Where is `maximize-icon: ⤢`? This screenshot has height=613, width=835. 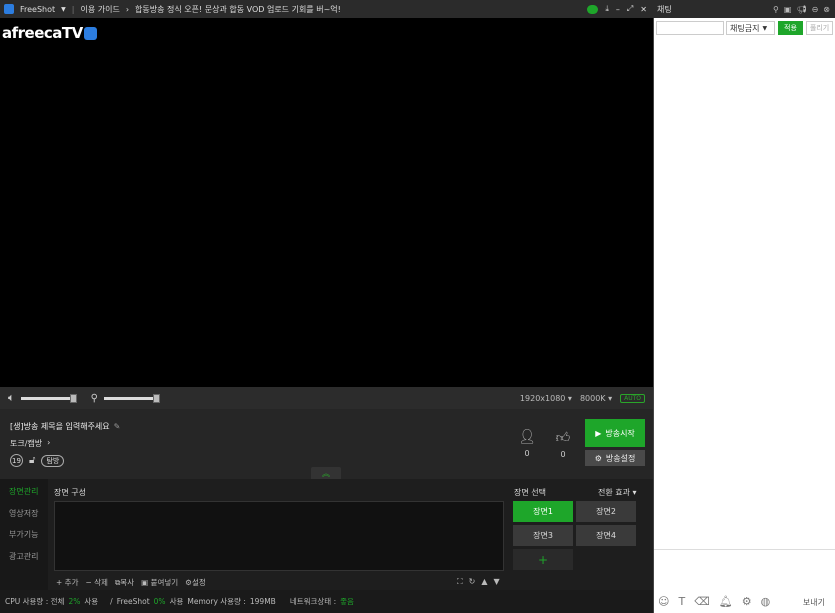
maximize-icon: ⤢ is located at coordinates (630, 9).